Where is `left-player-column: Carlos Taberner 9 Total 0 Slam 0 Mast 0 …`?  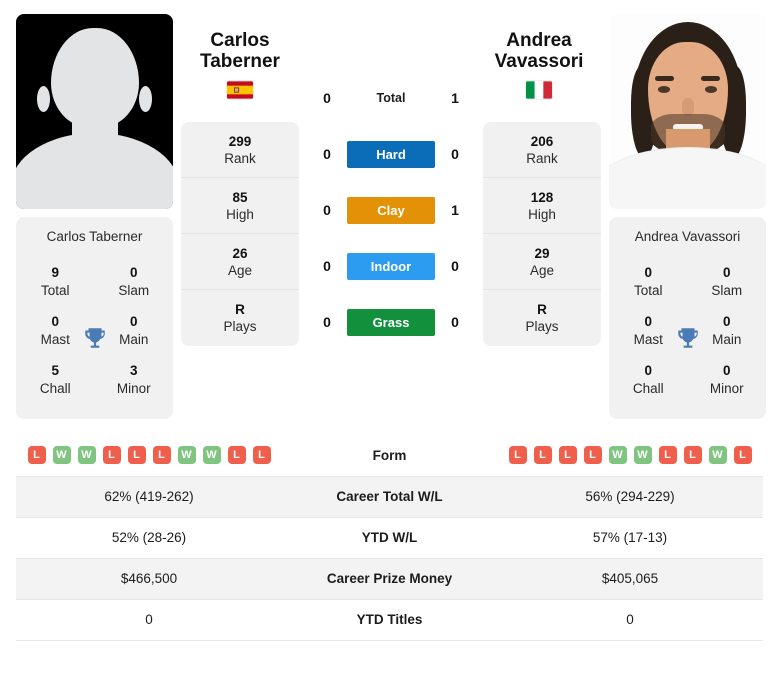 left-player-column: Carlos Taberner 9 Total 0 Slam 0 Mast 0 … is located at coordinates (94, 216).